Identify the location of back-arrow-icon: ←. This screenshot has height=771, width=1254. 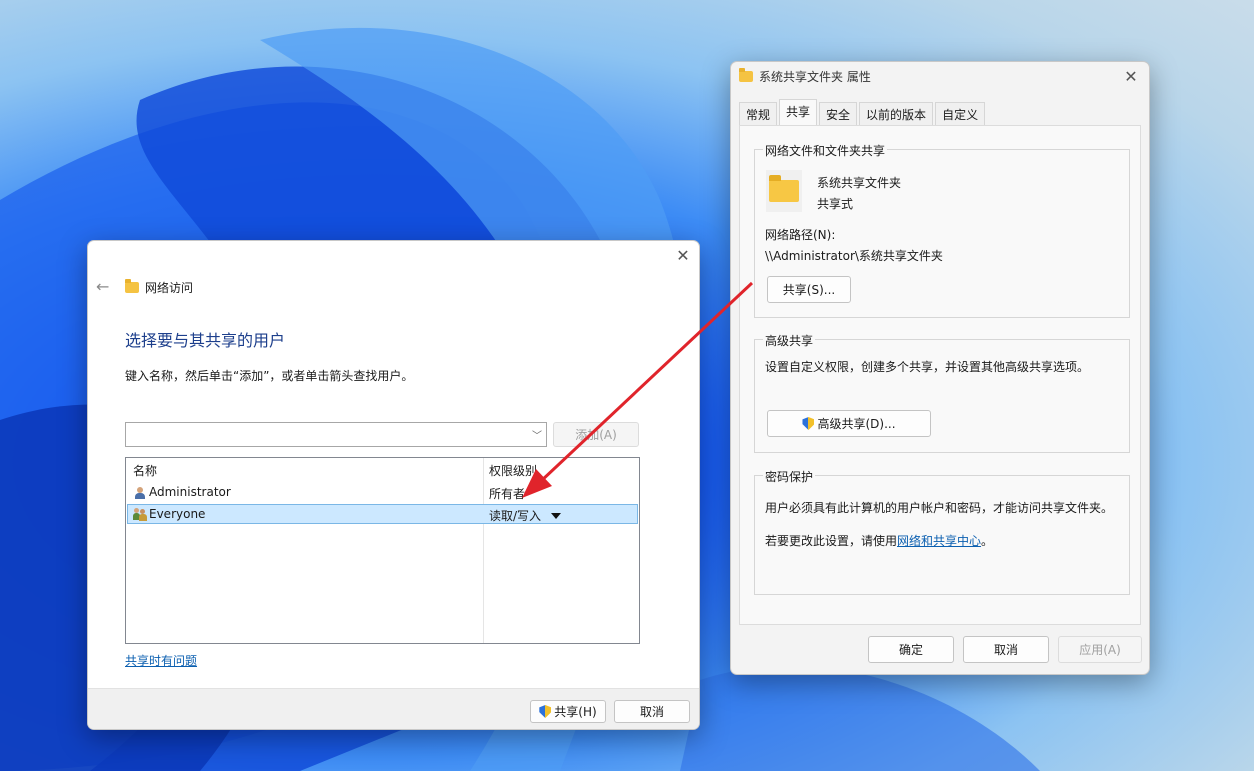
(102, 286).